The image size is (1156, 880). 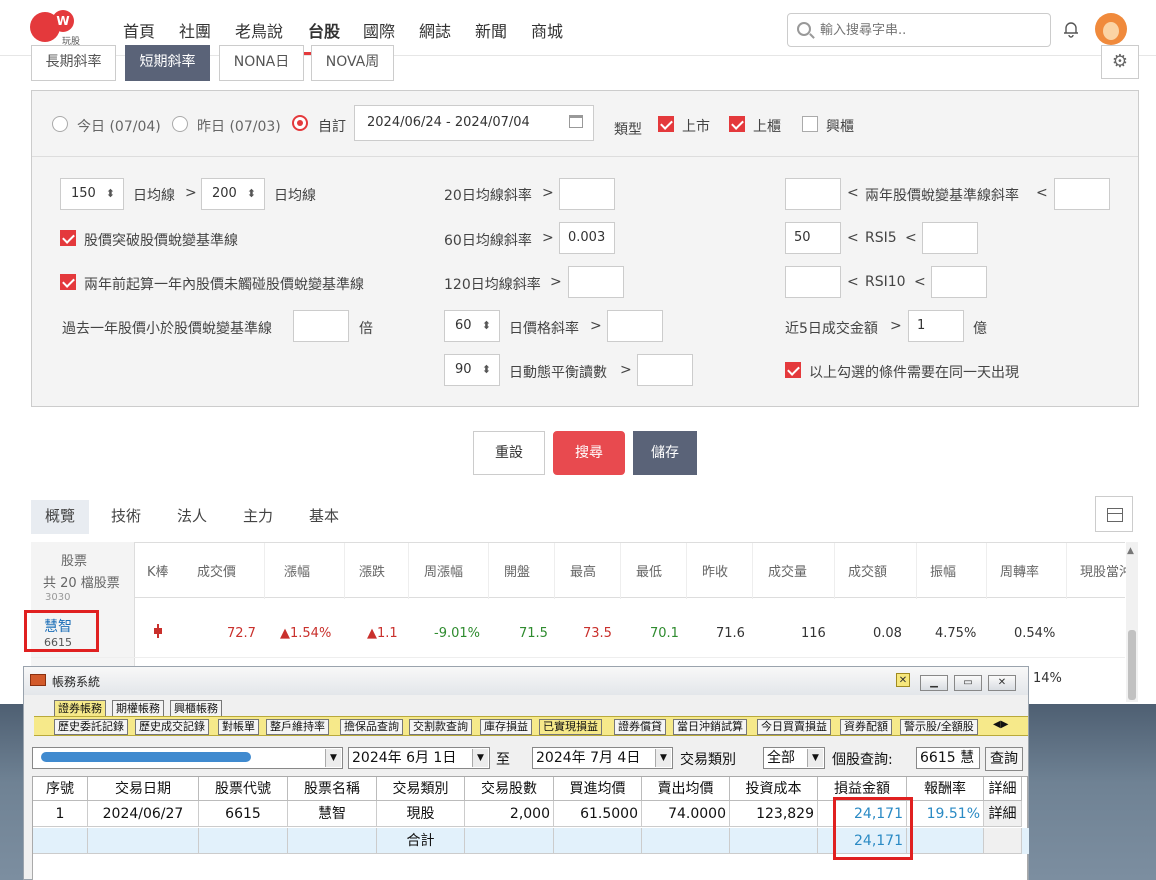 What do you see at coordinates (1106, 570) in the screenshot?
I see `col-daytrade: 現股當沖` at bounding box center [1106, 570].